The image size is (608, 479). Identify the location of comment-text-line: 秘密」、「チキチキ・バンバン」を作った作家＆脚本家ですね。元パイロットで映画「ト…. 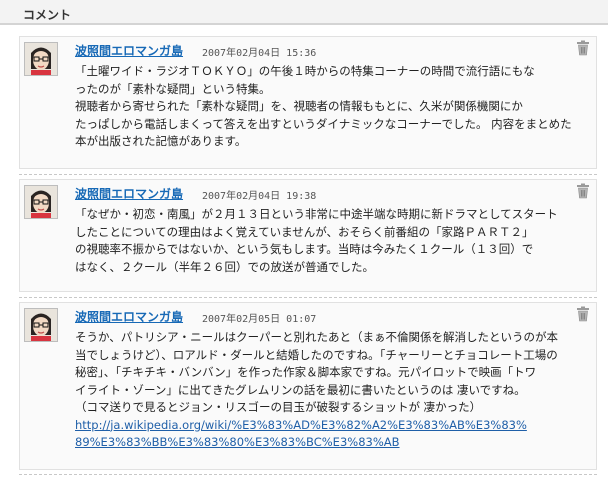
(306, 372).